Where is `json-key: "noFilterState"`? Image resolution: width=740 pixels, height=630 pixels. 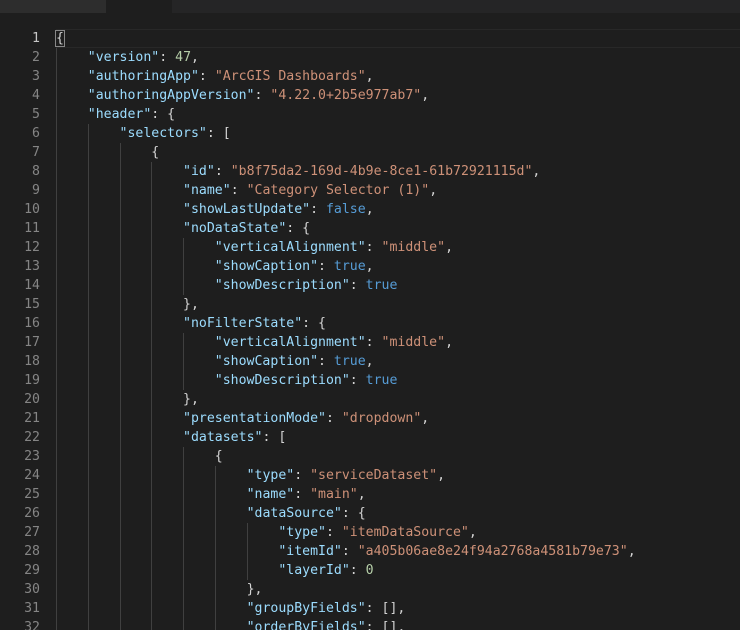
json-key: "noFilterState" is located at coordinates (243, 323).